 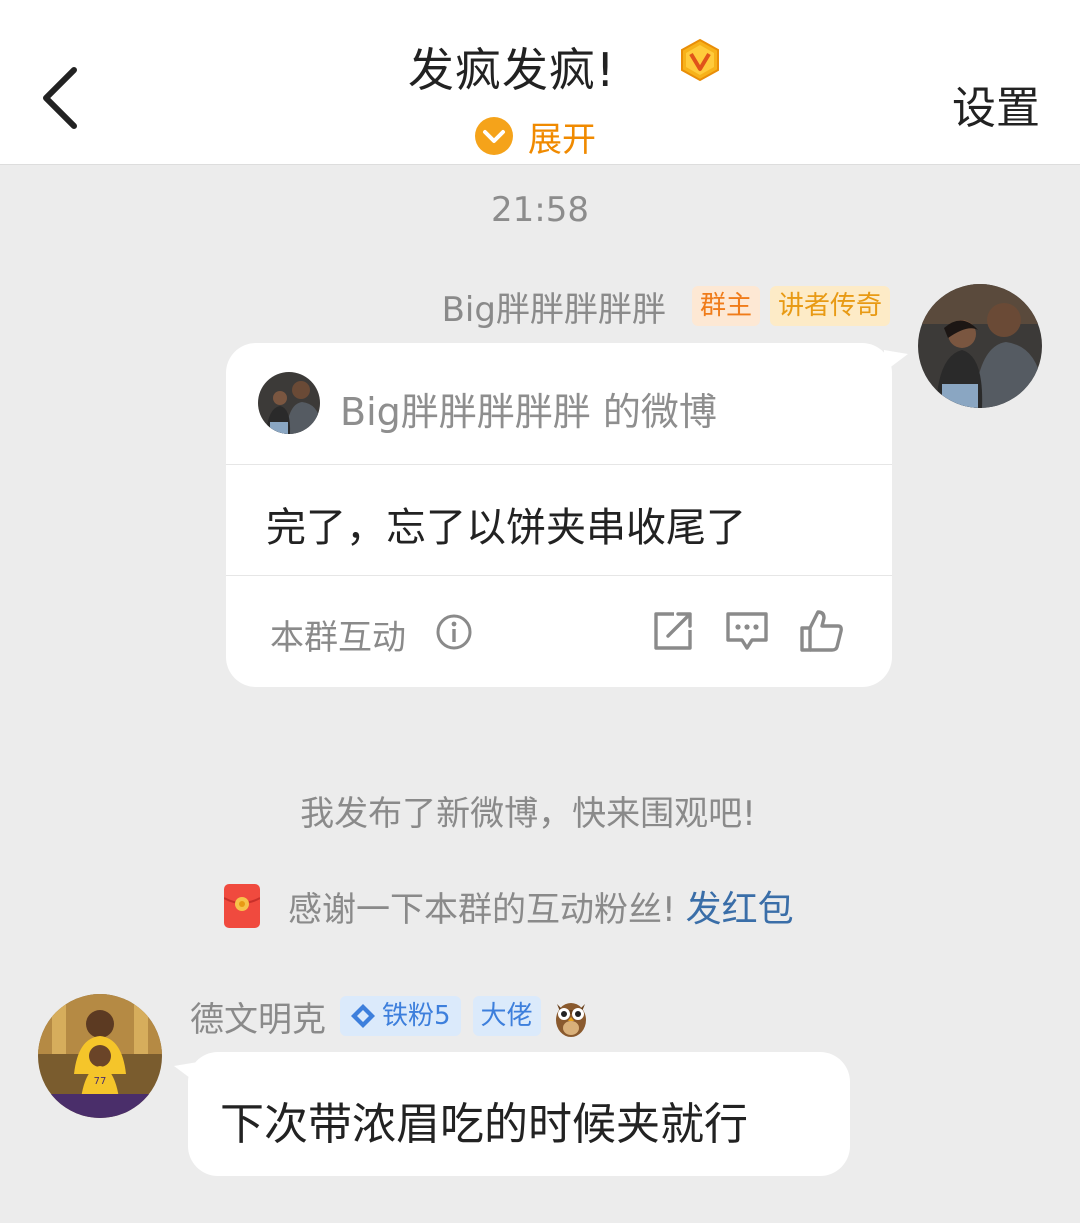 What do you see at coordinates (570, 1020) in the screenshot?
I see `owl-icon` at bounding box center [570, 1020].